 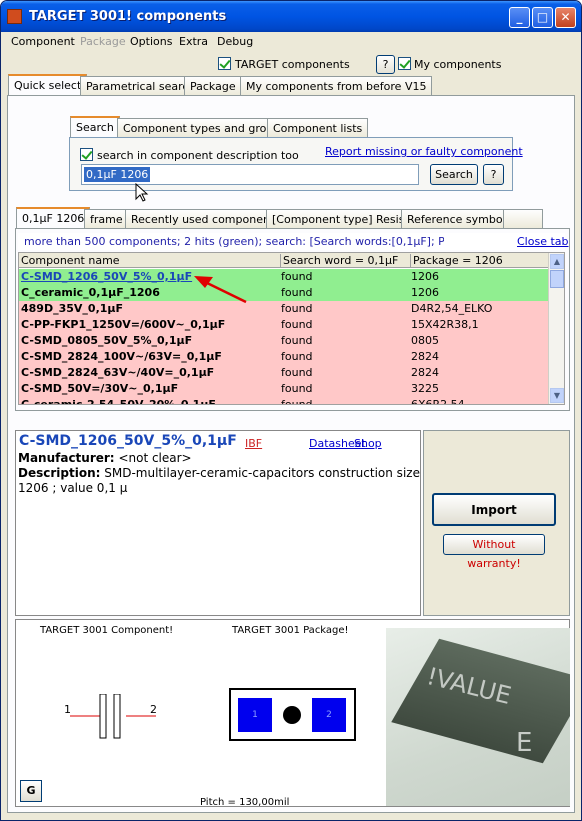 I want to click on red-arrow-icon, so click(x=220, y=290).